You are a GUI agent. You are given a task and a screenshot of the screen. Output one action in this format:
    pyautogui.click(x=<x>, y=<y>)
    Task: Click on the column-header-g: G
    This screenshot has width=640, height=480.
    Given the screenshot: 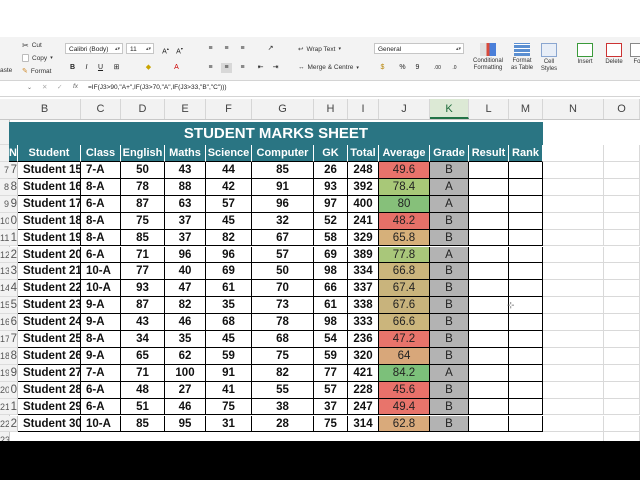 What is the action you would take?
    pyautogui.click(x=283, y=109)
    